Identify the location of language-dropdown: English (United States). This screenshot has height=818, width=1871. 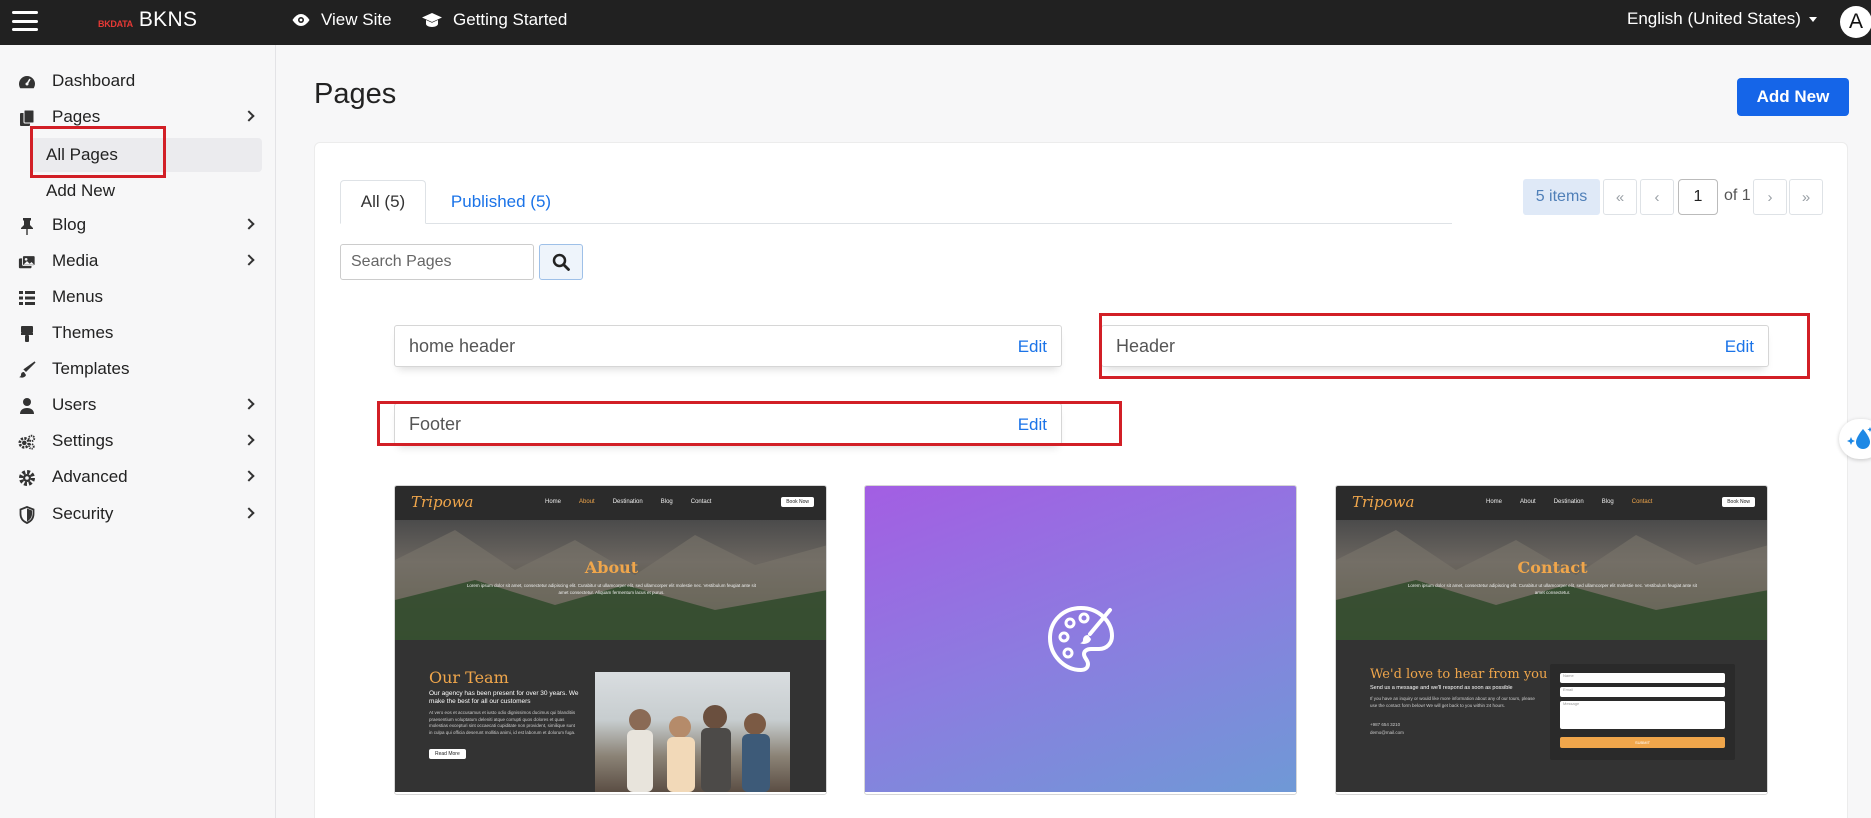
(1722, 19).